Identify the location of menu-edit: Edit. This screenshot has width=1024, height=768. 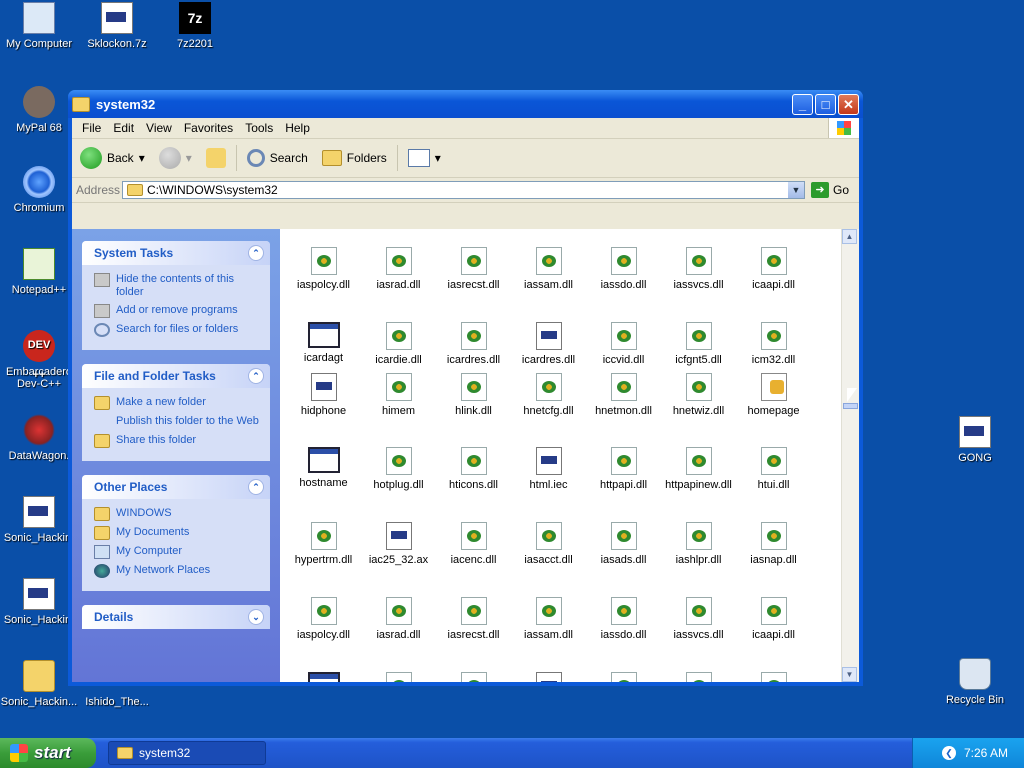
(123, 128).